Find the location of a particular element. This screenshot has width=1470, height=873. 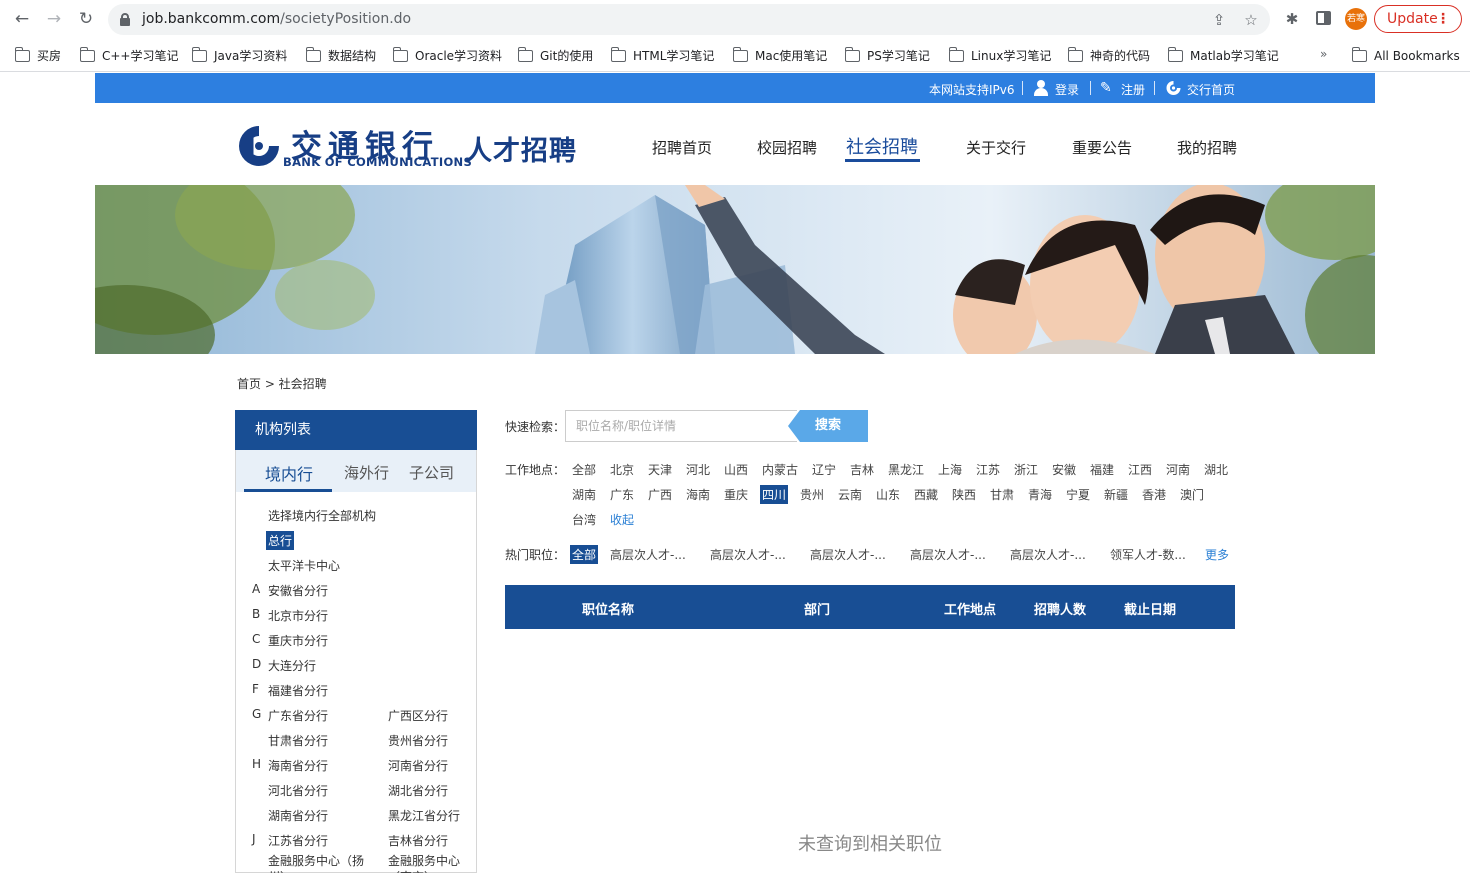

bookmark-folder: 神奇的代码 is located at coordinates (1108, 56).